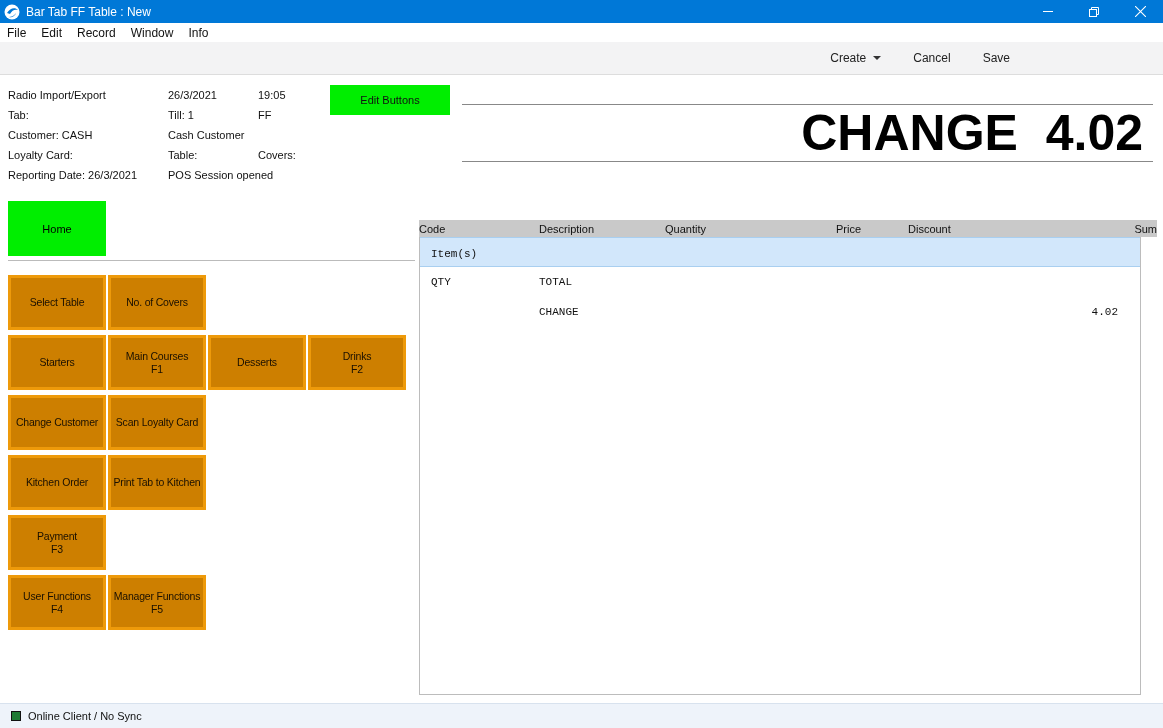 The image size is (1163, 728). I want to click on column-header: Quantity, so click(727, 228).